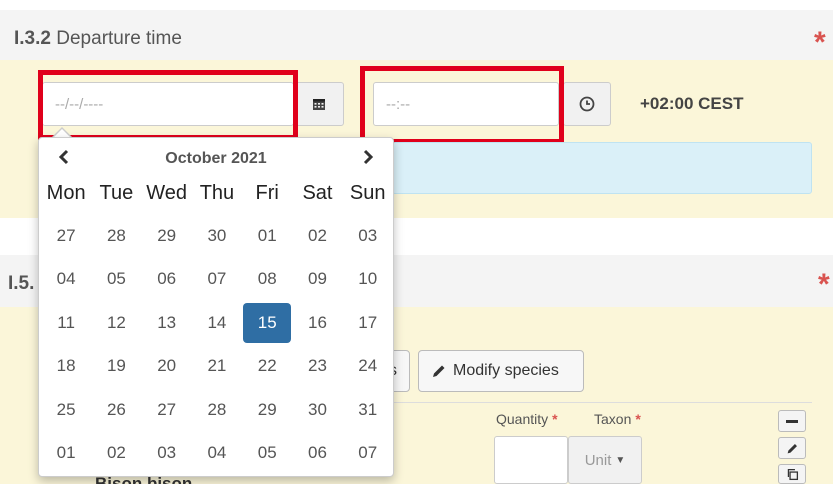  What do you see at coordinates (317, 323) in the screenshot?
I see `datepicker-day: 16` at bounding box center [317, 323].